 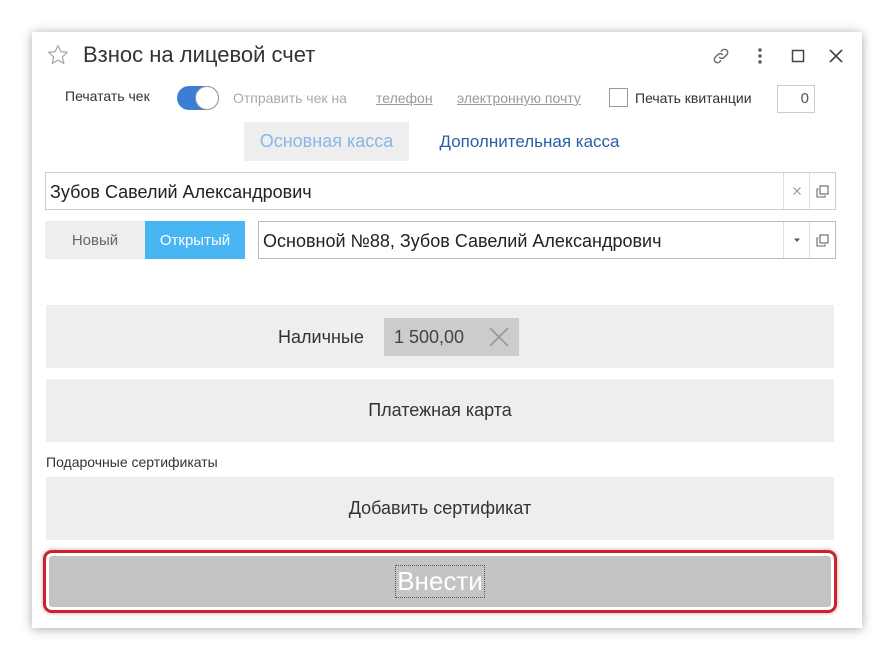 I want to click on submit-highlight: Внести, so click(x=440, y=581).